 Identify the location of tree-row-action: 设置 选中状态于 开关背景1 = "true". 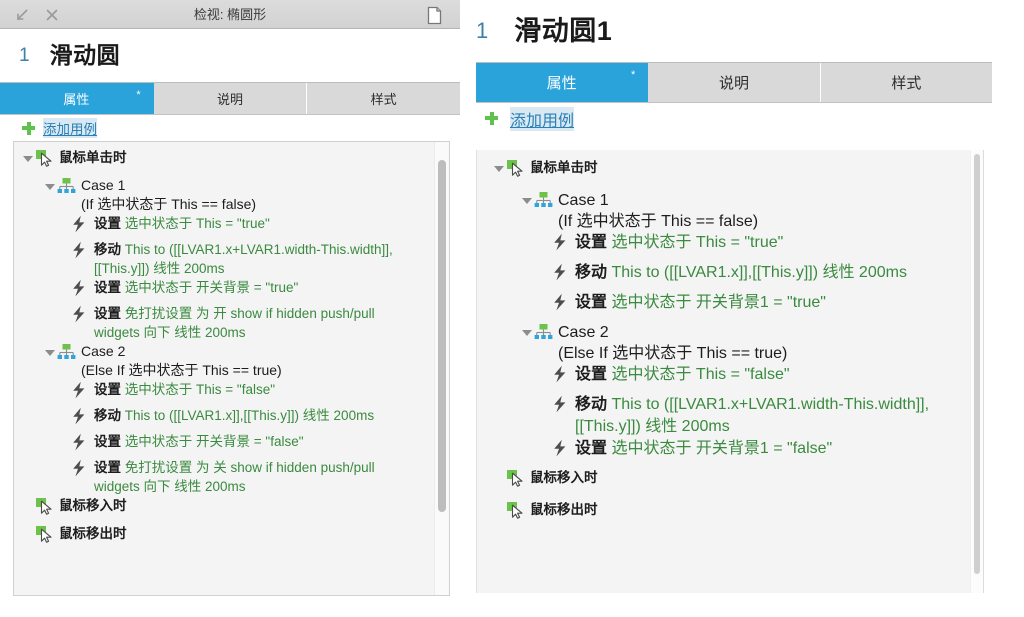
(730, 307).